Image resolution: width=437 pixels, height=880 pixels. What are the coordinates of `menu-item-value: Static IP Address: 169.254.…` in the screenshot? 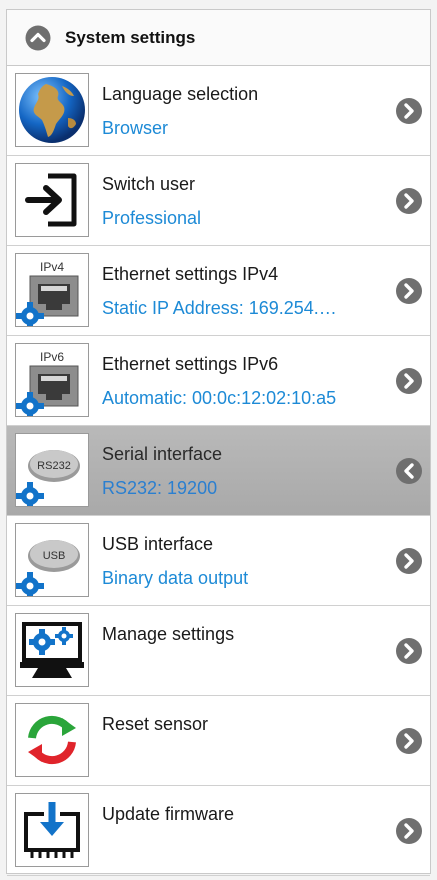 It's located at (219, 308).